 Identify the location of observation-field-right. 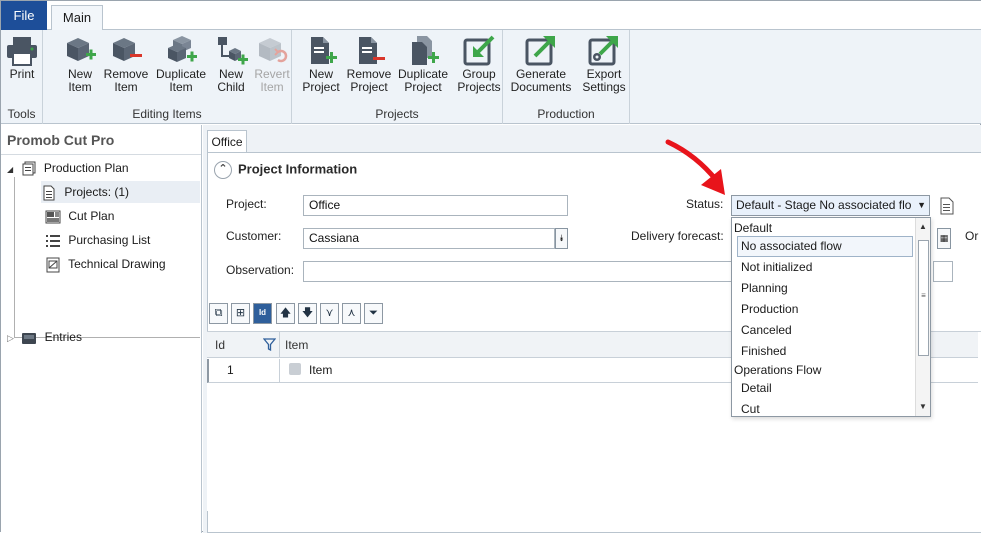
(943, 271).